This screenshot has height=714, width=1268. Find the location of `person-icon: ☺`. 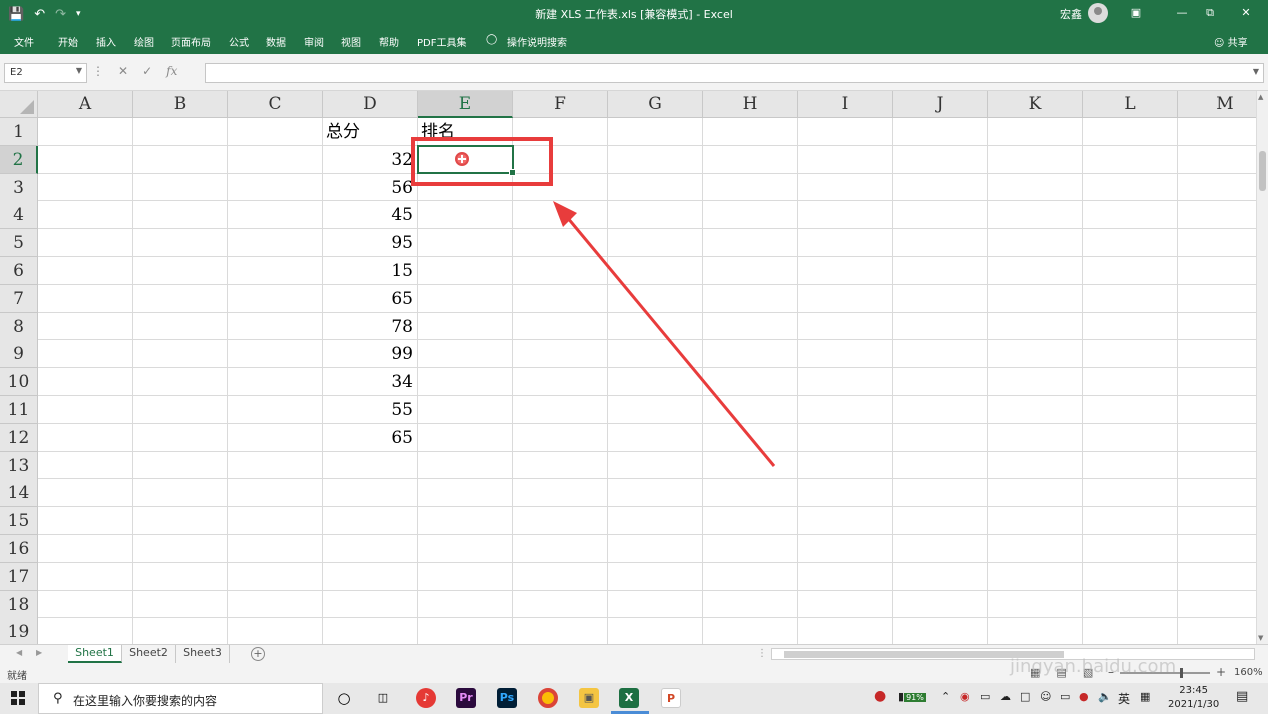

person-icon: ☺ is located at coordinates (1219, 43).